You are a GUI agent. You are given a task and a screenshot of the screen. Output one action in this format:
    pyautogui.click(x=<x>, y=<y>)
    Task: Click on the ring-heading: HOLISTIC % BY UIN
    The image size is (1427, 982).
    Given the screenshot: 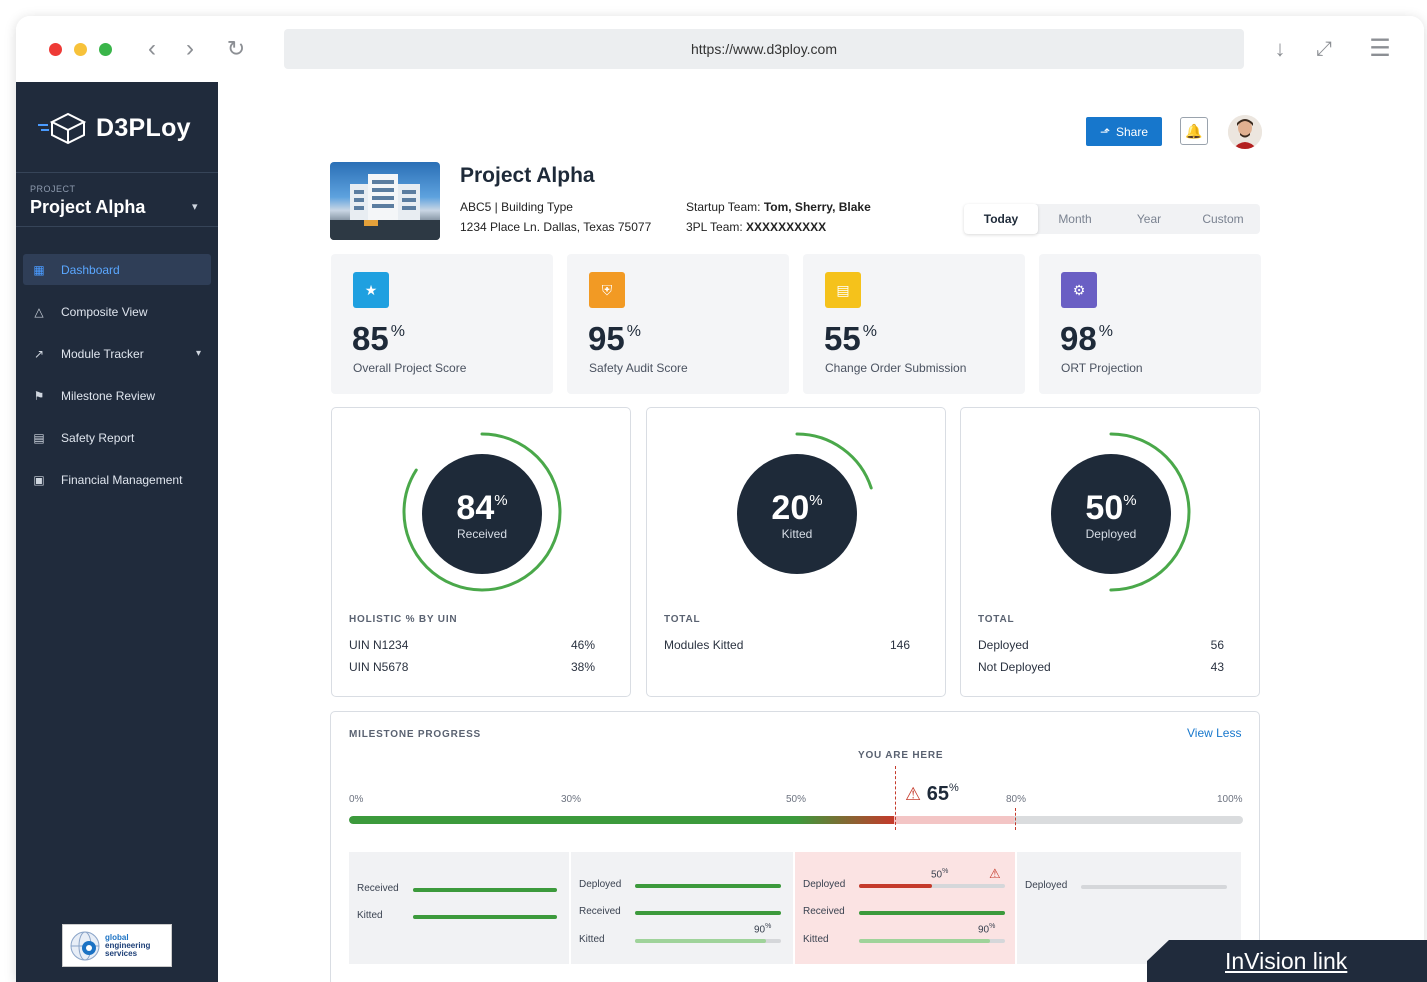 What is the action you would take?
    pyautogui.click(x=403, y=619)
    